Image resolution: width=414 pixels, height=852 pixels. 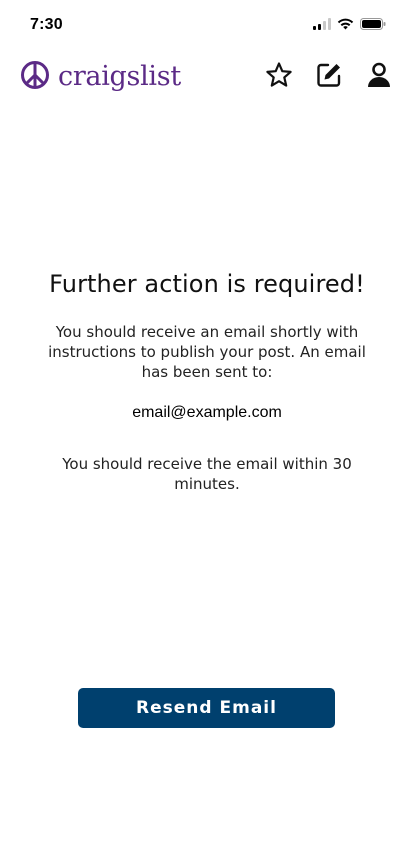 I want to click on craigslist-logo: craigslist, so click(x=100, y=77).